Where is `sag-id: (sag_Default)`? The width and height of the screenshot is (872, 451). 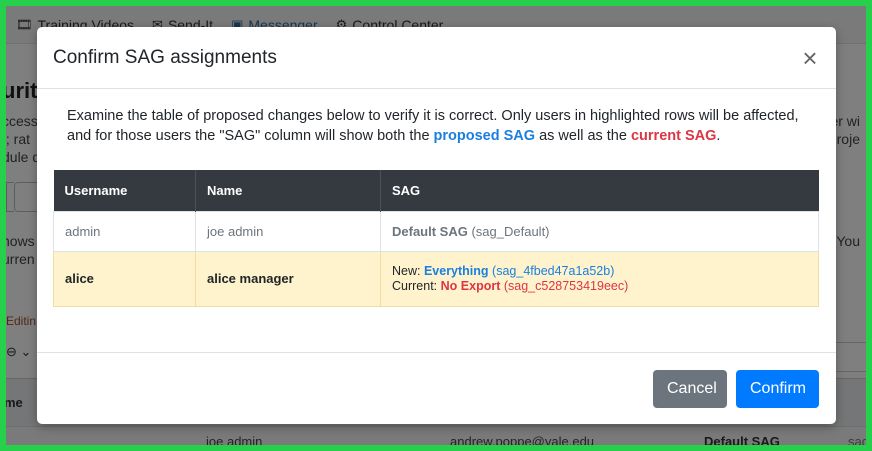
sag-id: (sag_Default) is located at coordinates (510, 231).